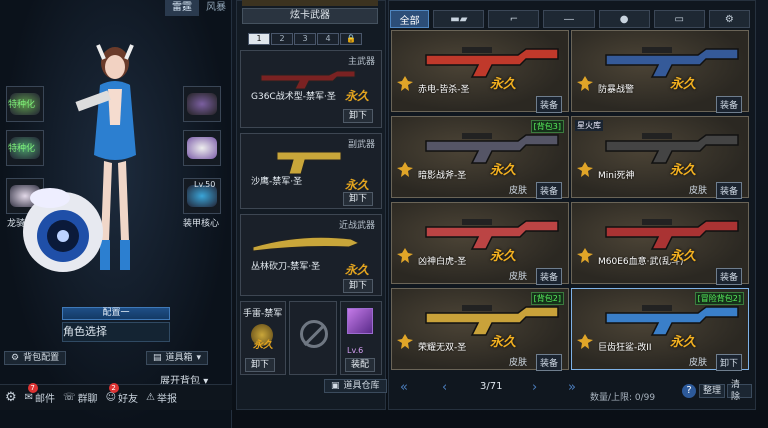 This screenshot has height=428, width=768. Describe the element at coordinates (286, 267) in the screenshot. I see `weapon-name: 丛林砍刀-禁军·圣` at that location.